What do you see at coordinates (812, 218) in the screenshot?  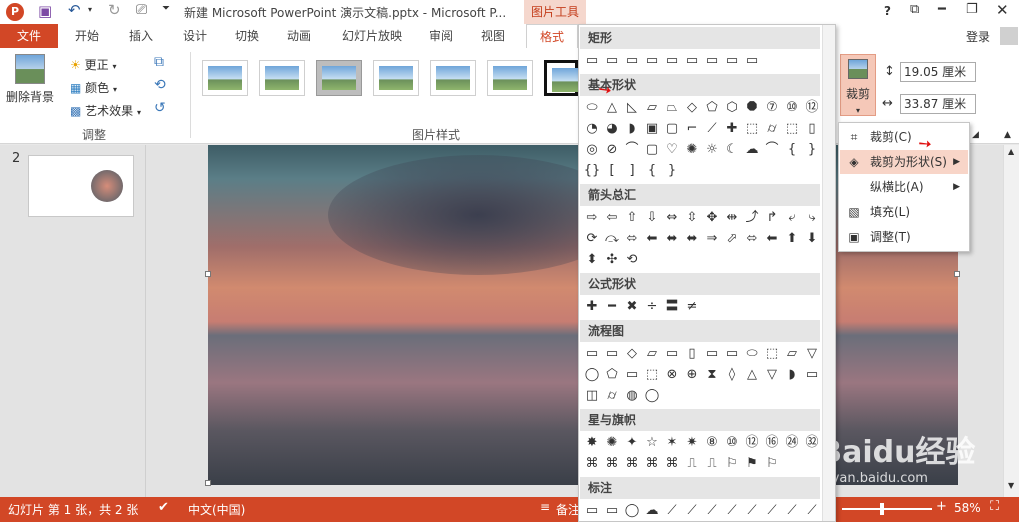 I see `shape-option: ⤷` at bounding box center [812, 218].